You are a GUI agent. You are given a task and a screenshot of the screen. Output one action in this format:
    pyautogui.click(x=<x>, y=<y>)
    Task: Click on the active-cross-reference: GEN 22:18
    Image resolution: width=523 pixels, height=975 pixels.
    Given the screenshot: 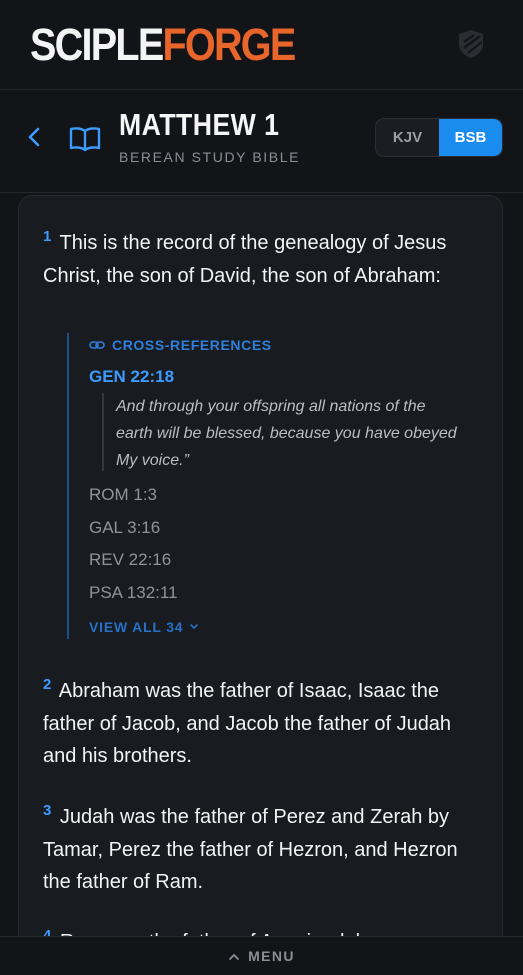 What is the action you would take?
    pyautogui.click(x=131, y=377)
    